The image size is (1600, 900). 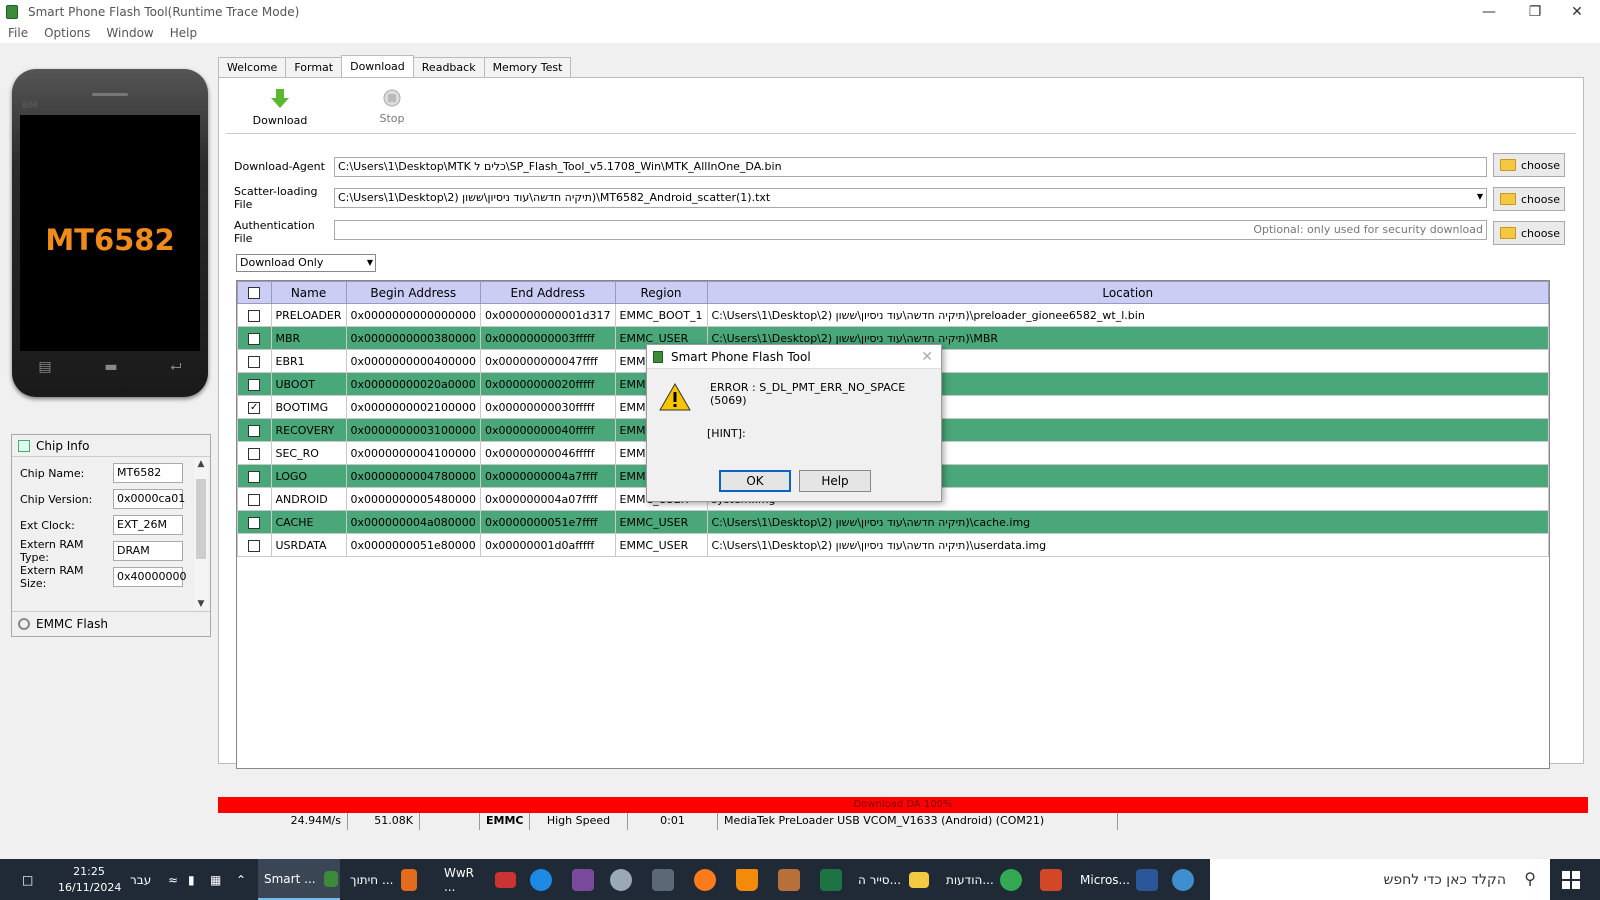 What do you see at coordinates (392, 106) in the screenshot?
I see `stop-button: Stop` at bounding box center [392, 106].